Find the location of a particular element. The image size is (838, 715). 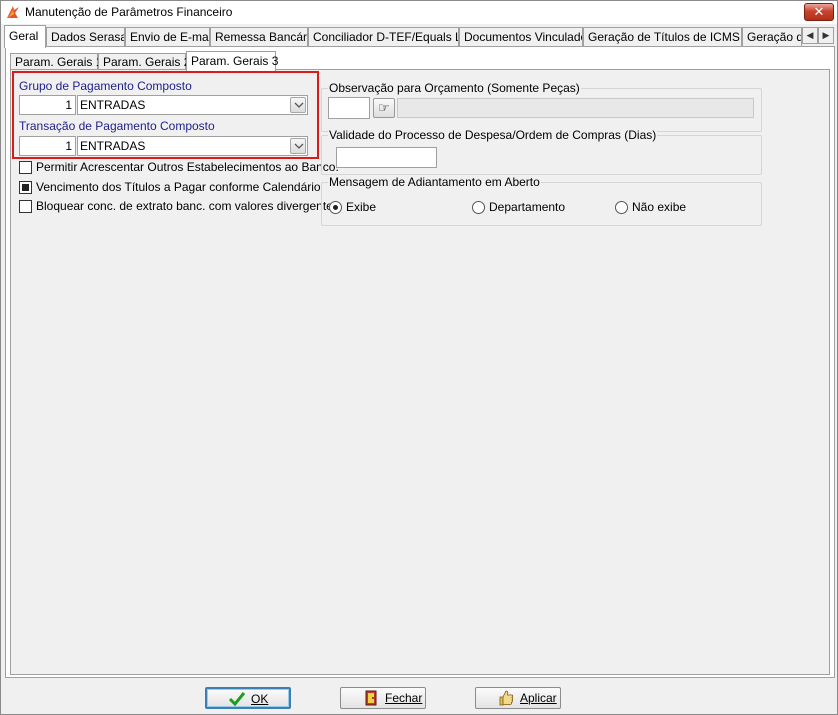

transacao-pagamento-code-input: 1 is located at coordinates (47, 146).